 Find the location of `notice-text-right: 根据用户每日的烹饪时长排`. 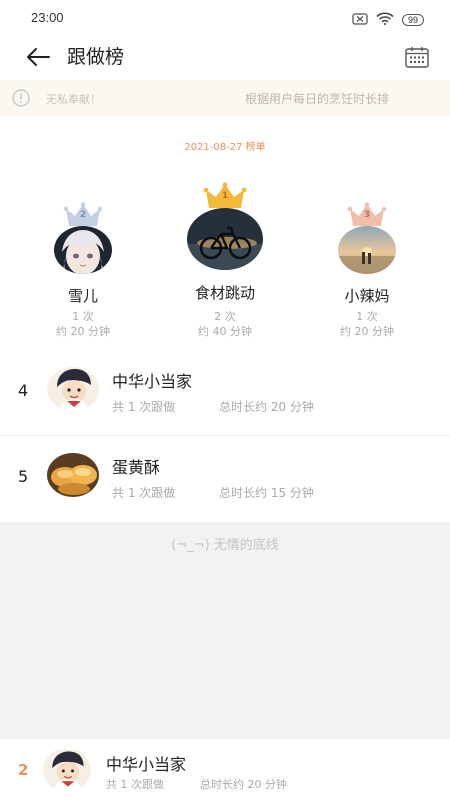

notice-text-right: 根据用户每日的烹饪时长排 is located at coordinates (317, 99).